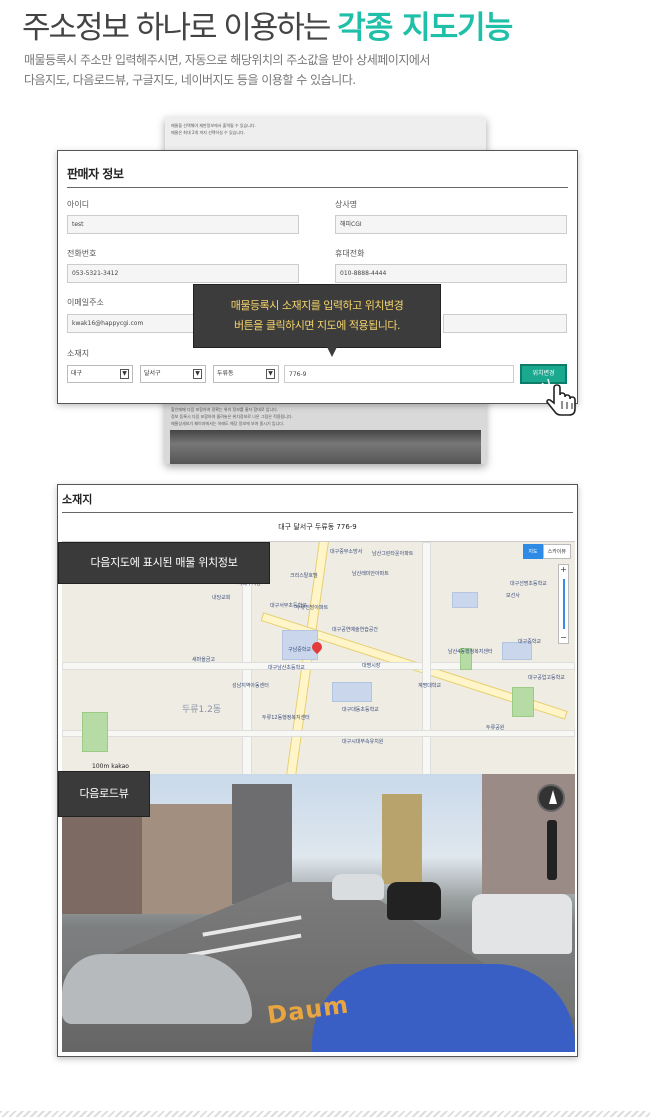 This screenshot has height=1117, width=650. Describe the element at coordinates (82, 253) in the screenshot. I see `phone-label: 전화번호` at that location.